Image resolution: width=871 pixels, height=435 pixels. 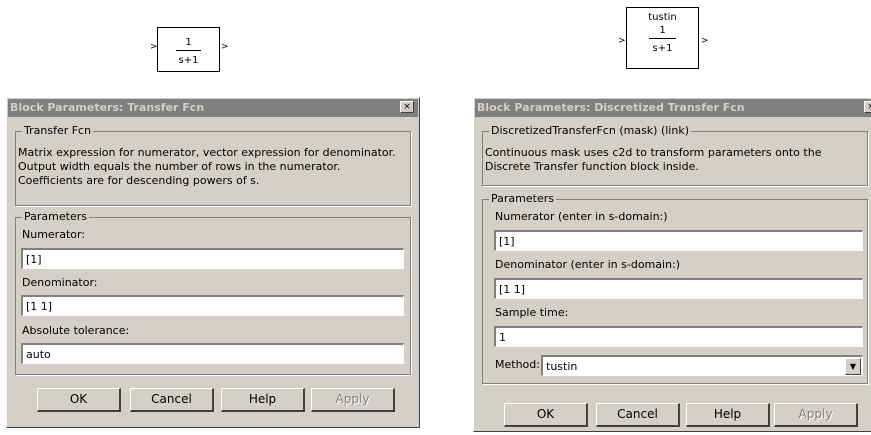 I want to click on method-select: tustin ▼, so click(x=702, y=365).